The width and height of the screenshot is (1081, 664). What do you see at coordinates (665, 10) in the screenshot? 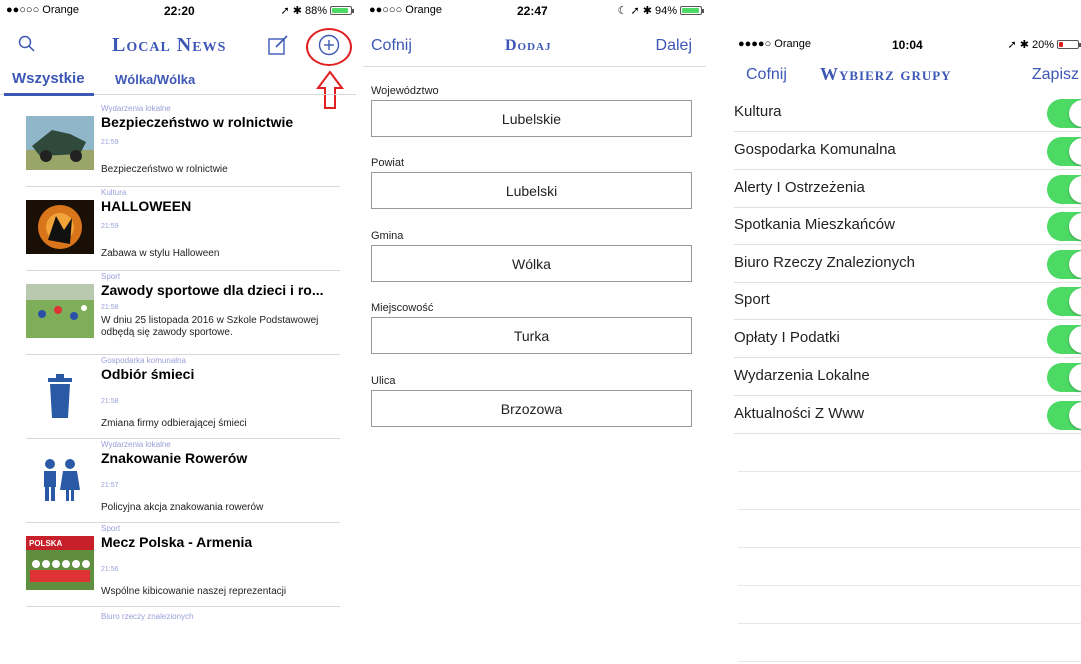
I see `battery-percent: 94%` at bounding box center [665, 10].